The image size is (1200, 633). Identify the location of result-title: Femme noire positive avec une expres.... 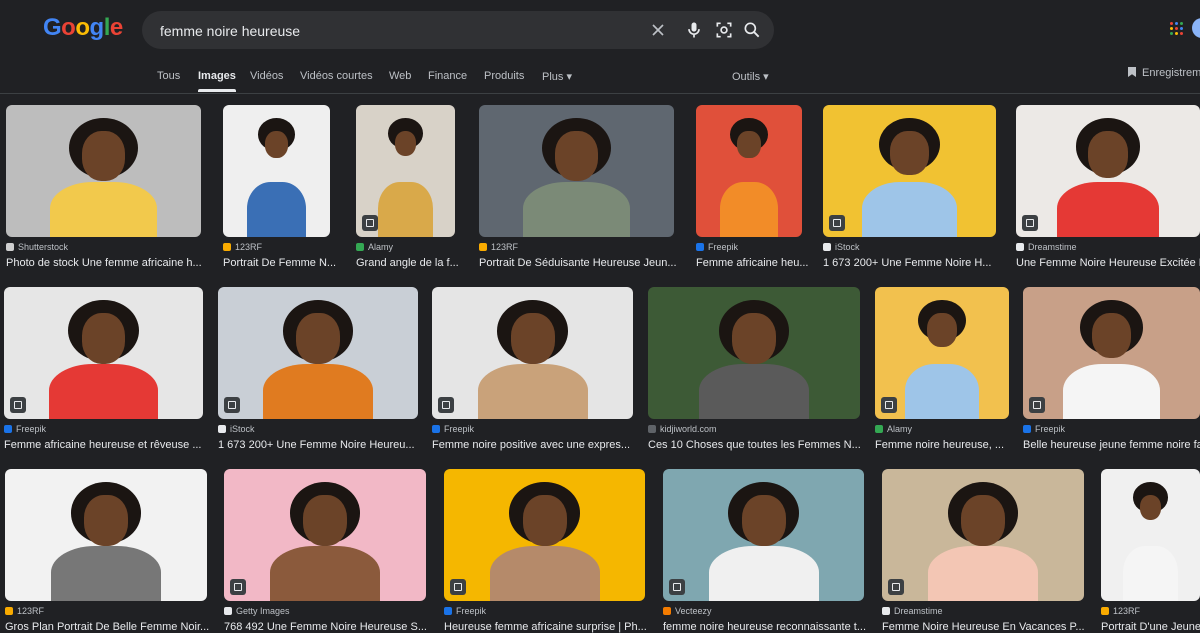
(539, 445).